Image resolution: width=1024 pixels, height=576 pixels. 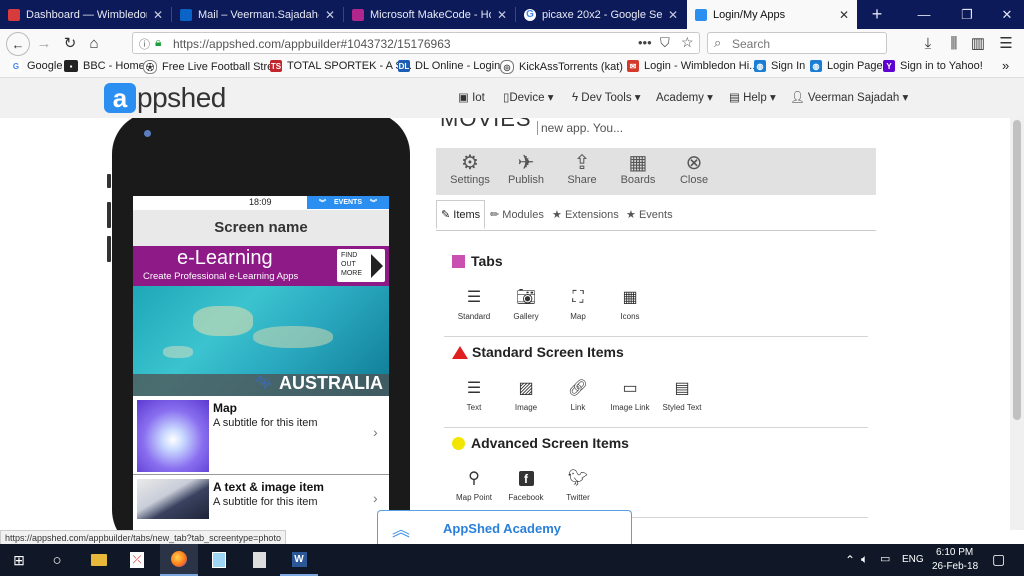 What do you see at coordinates (486, 125) in the screenshot?
I see `app-title: MOVIES` at bounding box center [486, 125].